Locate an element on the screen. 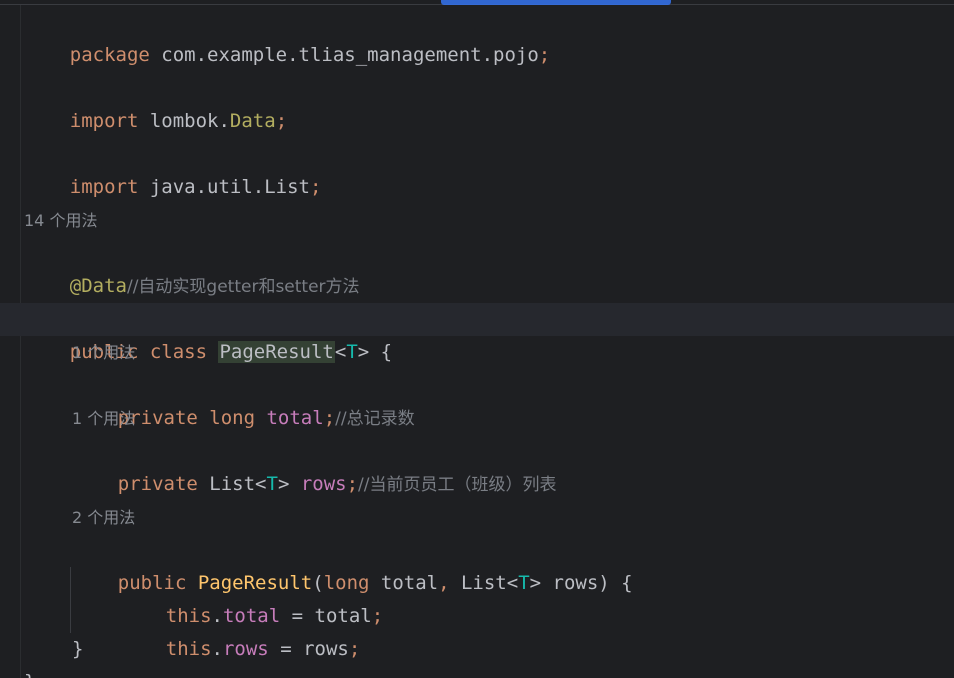 The width and height of the screenshot is (954, 678). usage-hint-class: 14 个用法 is located at coordinates (60, 220).